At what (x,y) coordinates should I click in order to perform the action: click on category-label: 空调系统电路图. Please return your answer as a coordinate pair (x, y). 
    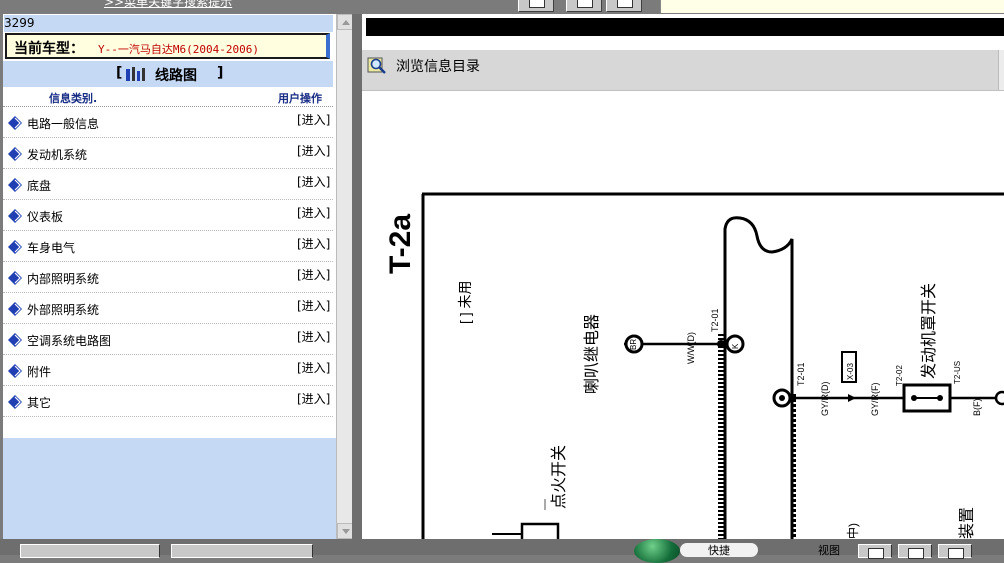
    Looking at the image, I should click on (69, 340).